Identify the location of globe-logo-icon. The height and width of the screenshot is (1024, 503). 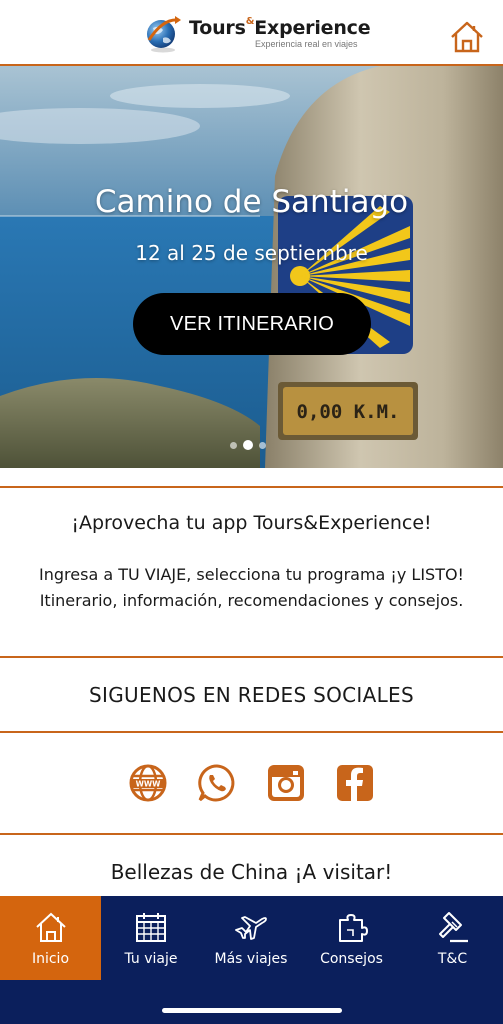
(164, 34).